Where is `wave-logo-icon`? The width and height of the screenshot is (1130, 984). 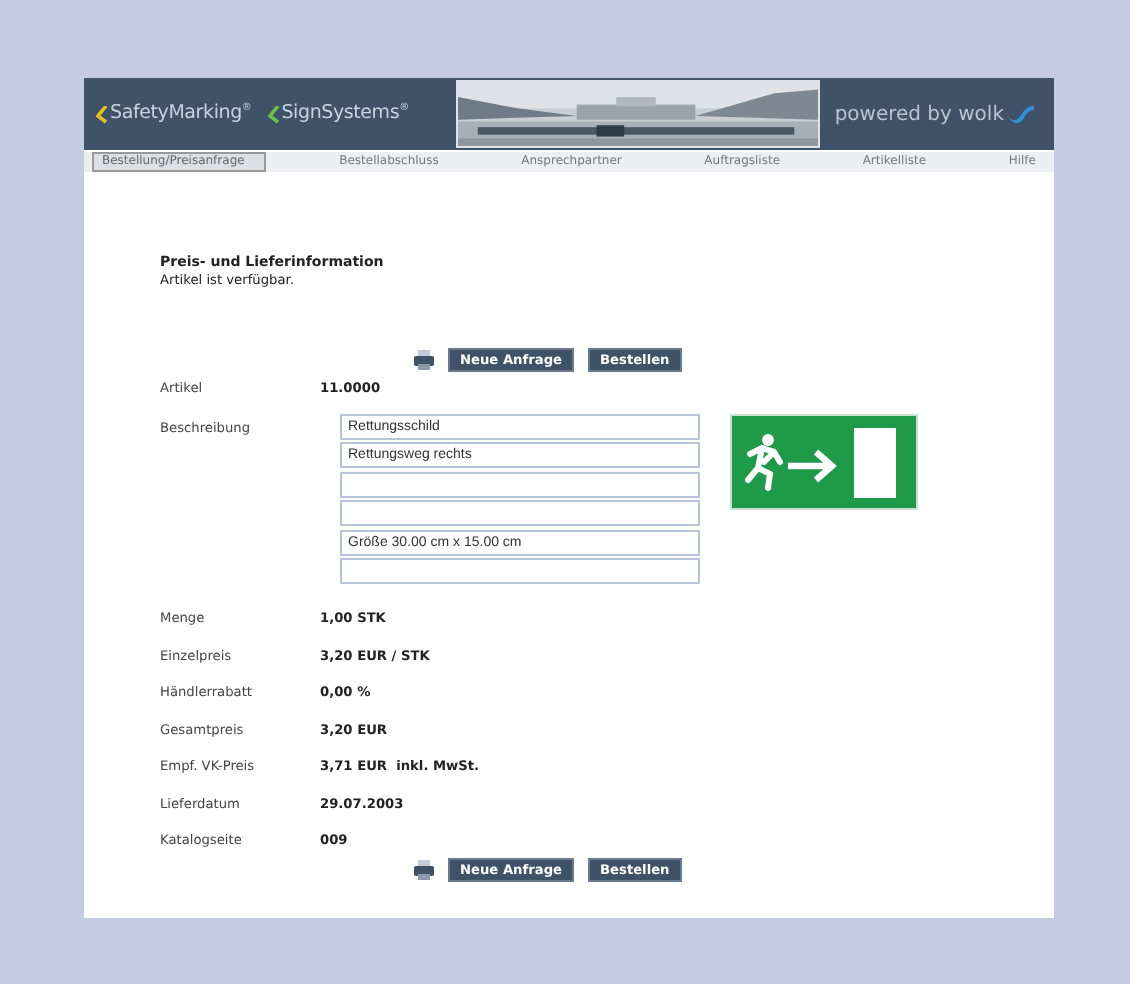
wave-logo-icon is located at coordinates (1020, 114).